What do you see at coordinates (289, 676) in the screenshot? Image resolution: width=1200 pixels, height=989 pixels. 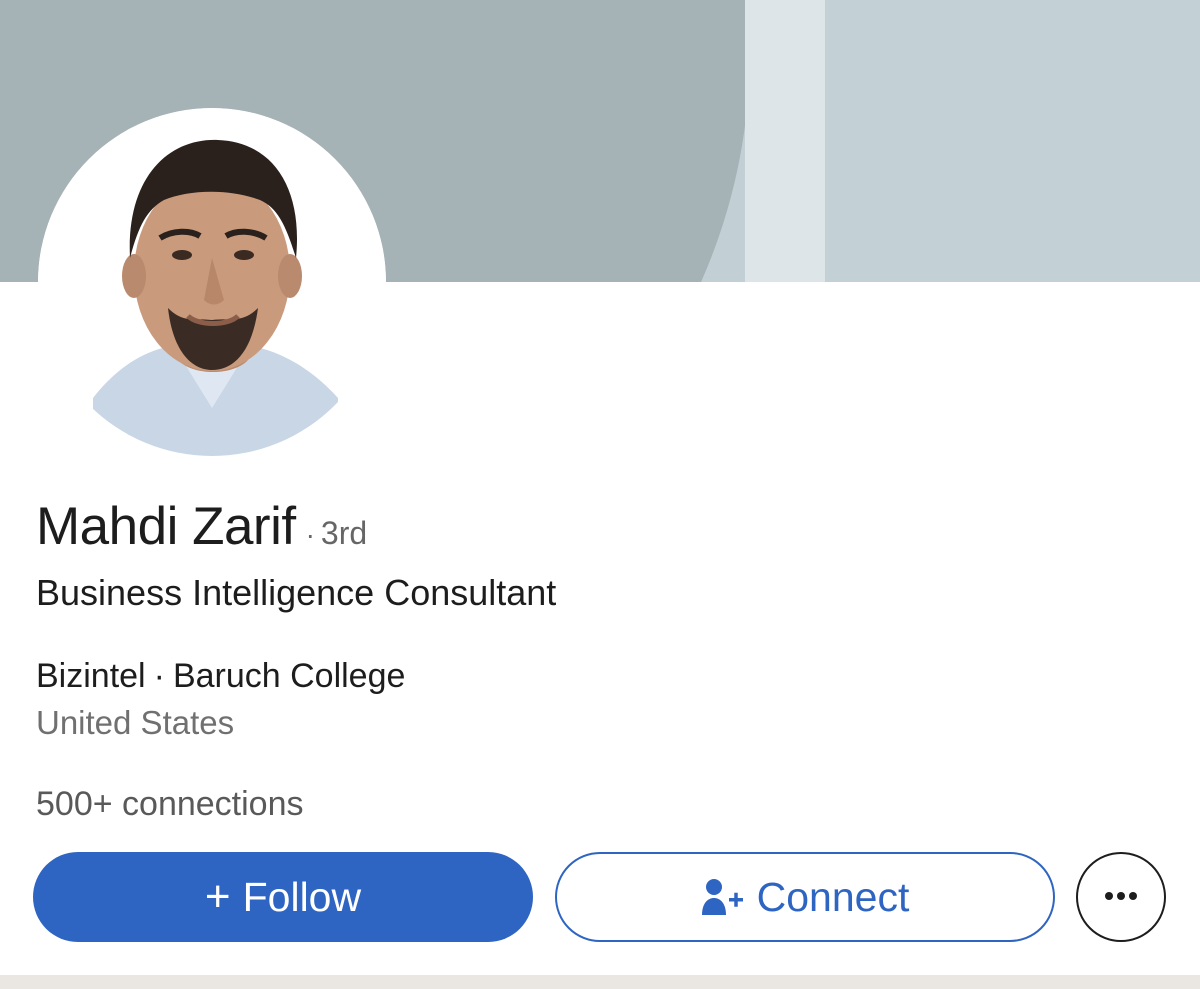 I see `school-link: Baruch College` at bounding box center [289, 676].